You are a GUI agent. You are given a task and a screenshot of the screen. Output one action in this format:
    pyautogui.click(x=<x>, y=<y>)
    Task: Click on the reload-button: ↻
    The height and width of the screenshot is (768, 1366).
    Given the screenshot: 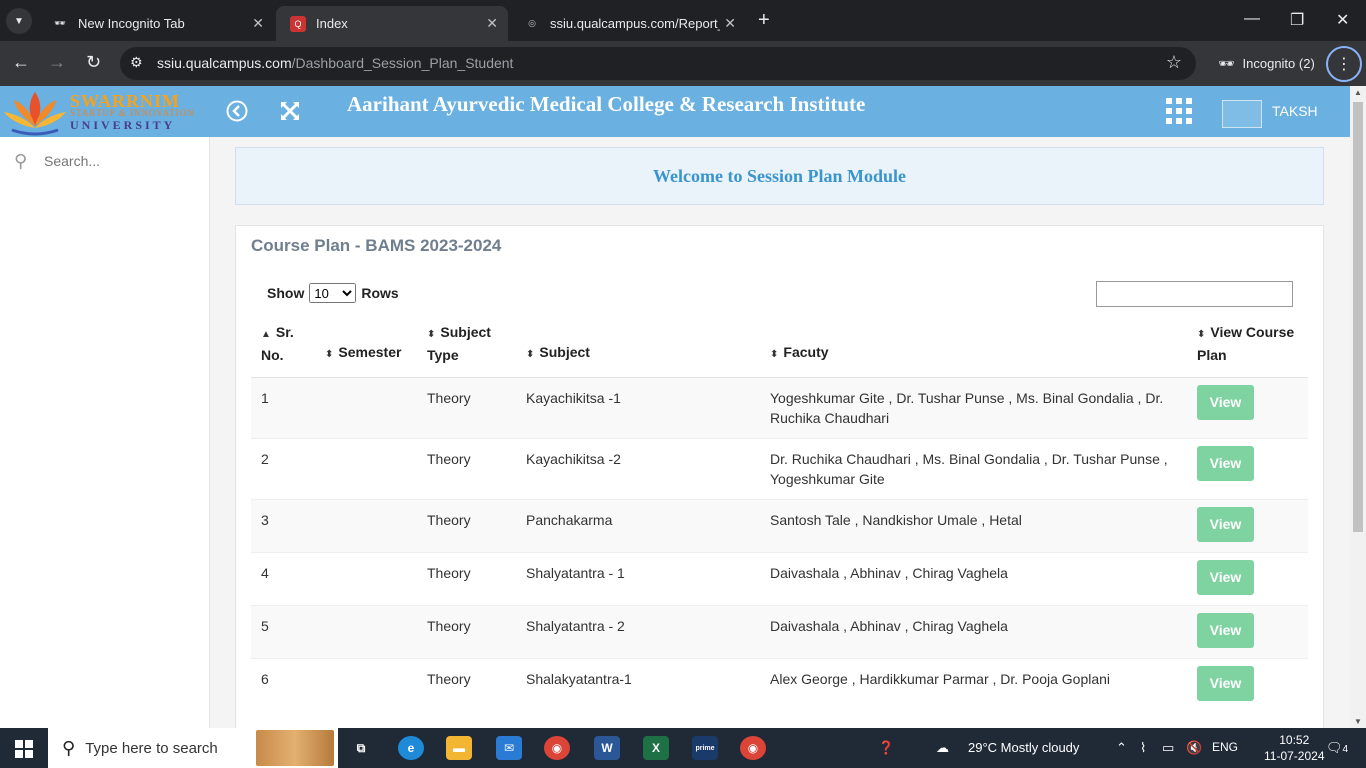 What is the action you would take?
    pyautogui.click(x=93, y=62)
    